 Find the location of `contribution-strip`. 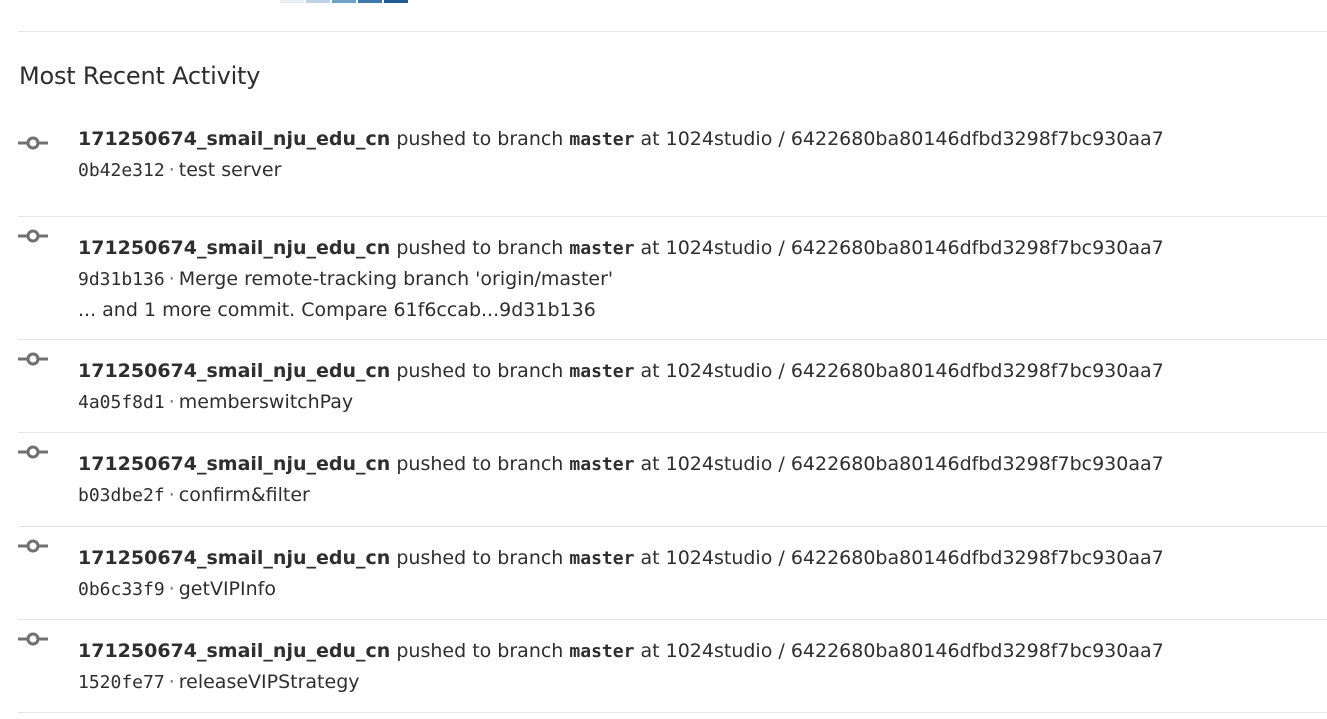

contribution-strip is located at coordinates (344, 1).